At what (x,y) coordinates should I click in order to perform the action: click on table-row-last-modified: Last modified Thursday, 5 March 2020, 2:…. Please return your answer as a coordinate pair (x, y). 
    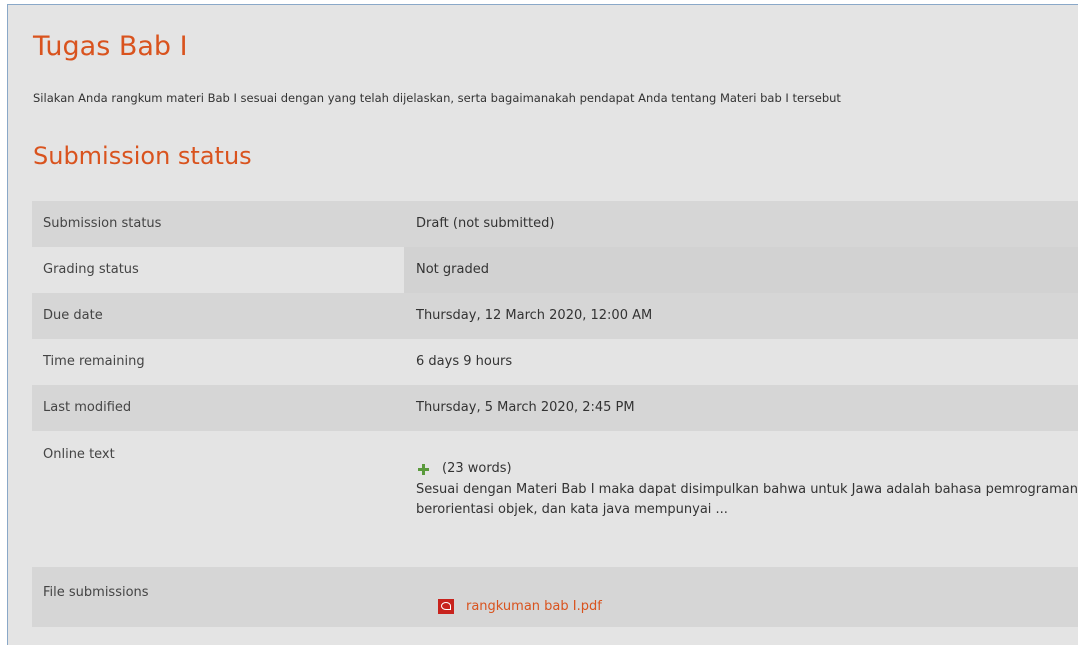
    Looking at the image, I should click on (555, 408).